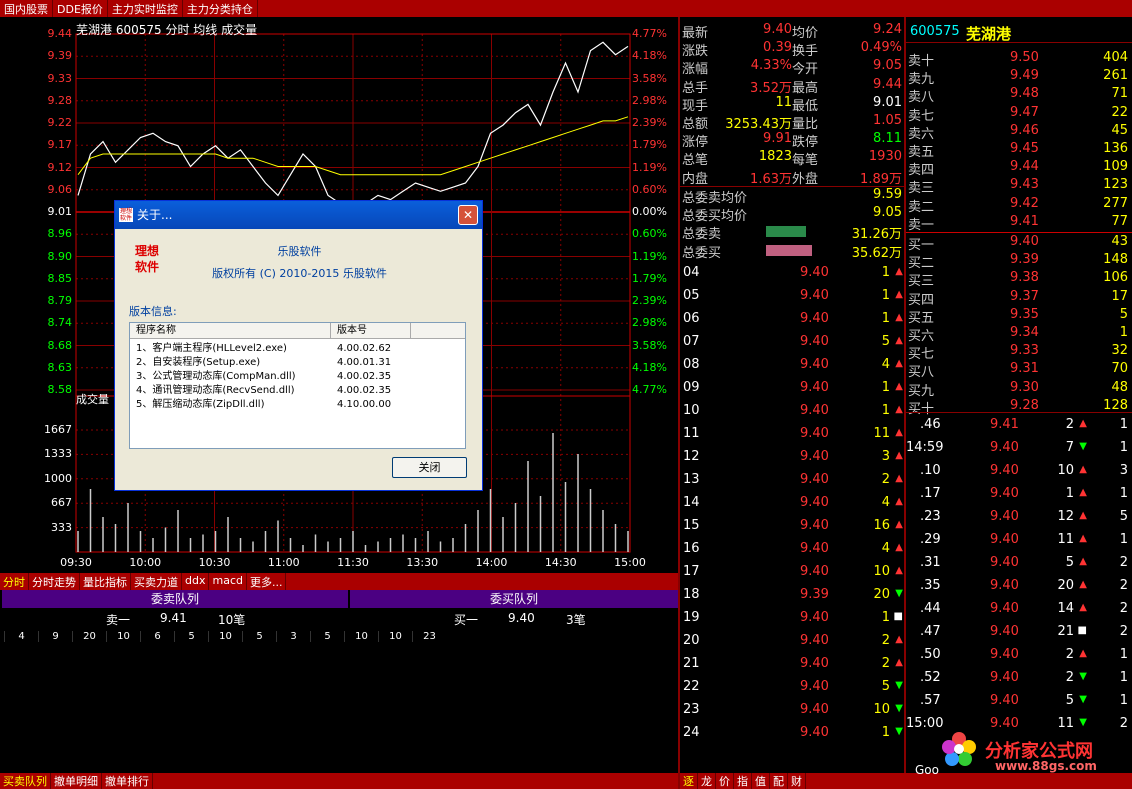 Image resolution: width=1132 pixels, height=789 pixels. Describe the element at coordinates (1123, 654) in the screenshot. I see `tick-count: 1` at that location.